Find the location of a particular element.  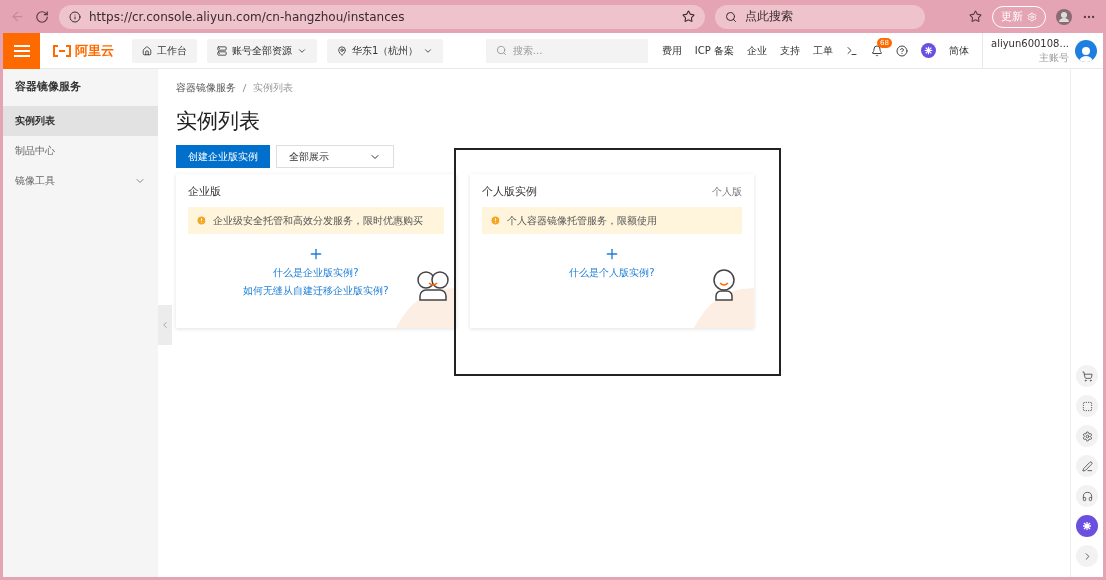

avatar is located at coordinates (1086, 50).